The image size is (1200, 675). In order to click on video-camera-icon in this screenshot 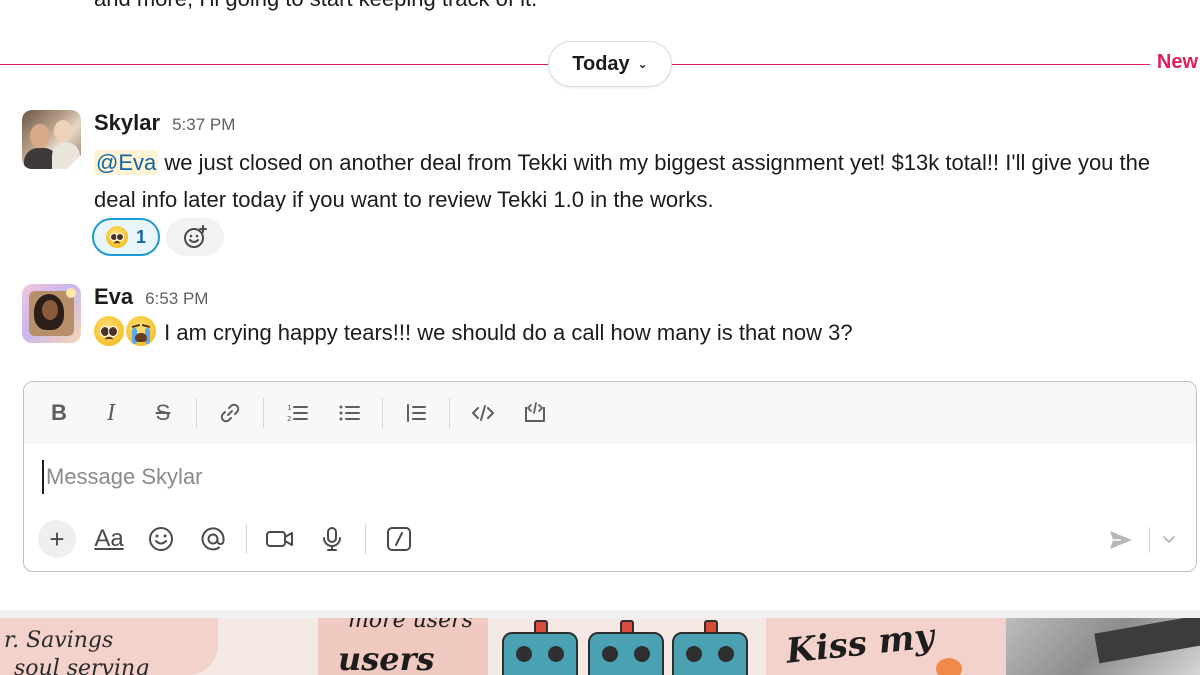, I will do `click(279, 539)`.